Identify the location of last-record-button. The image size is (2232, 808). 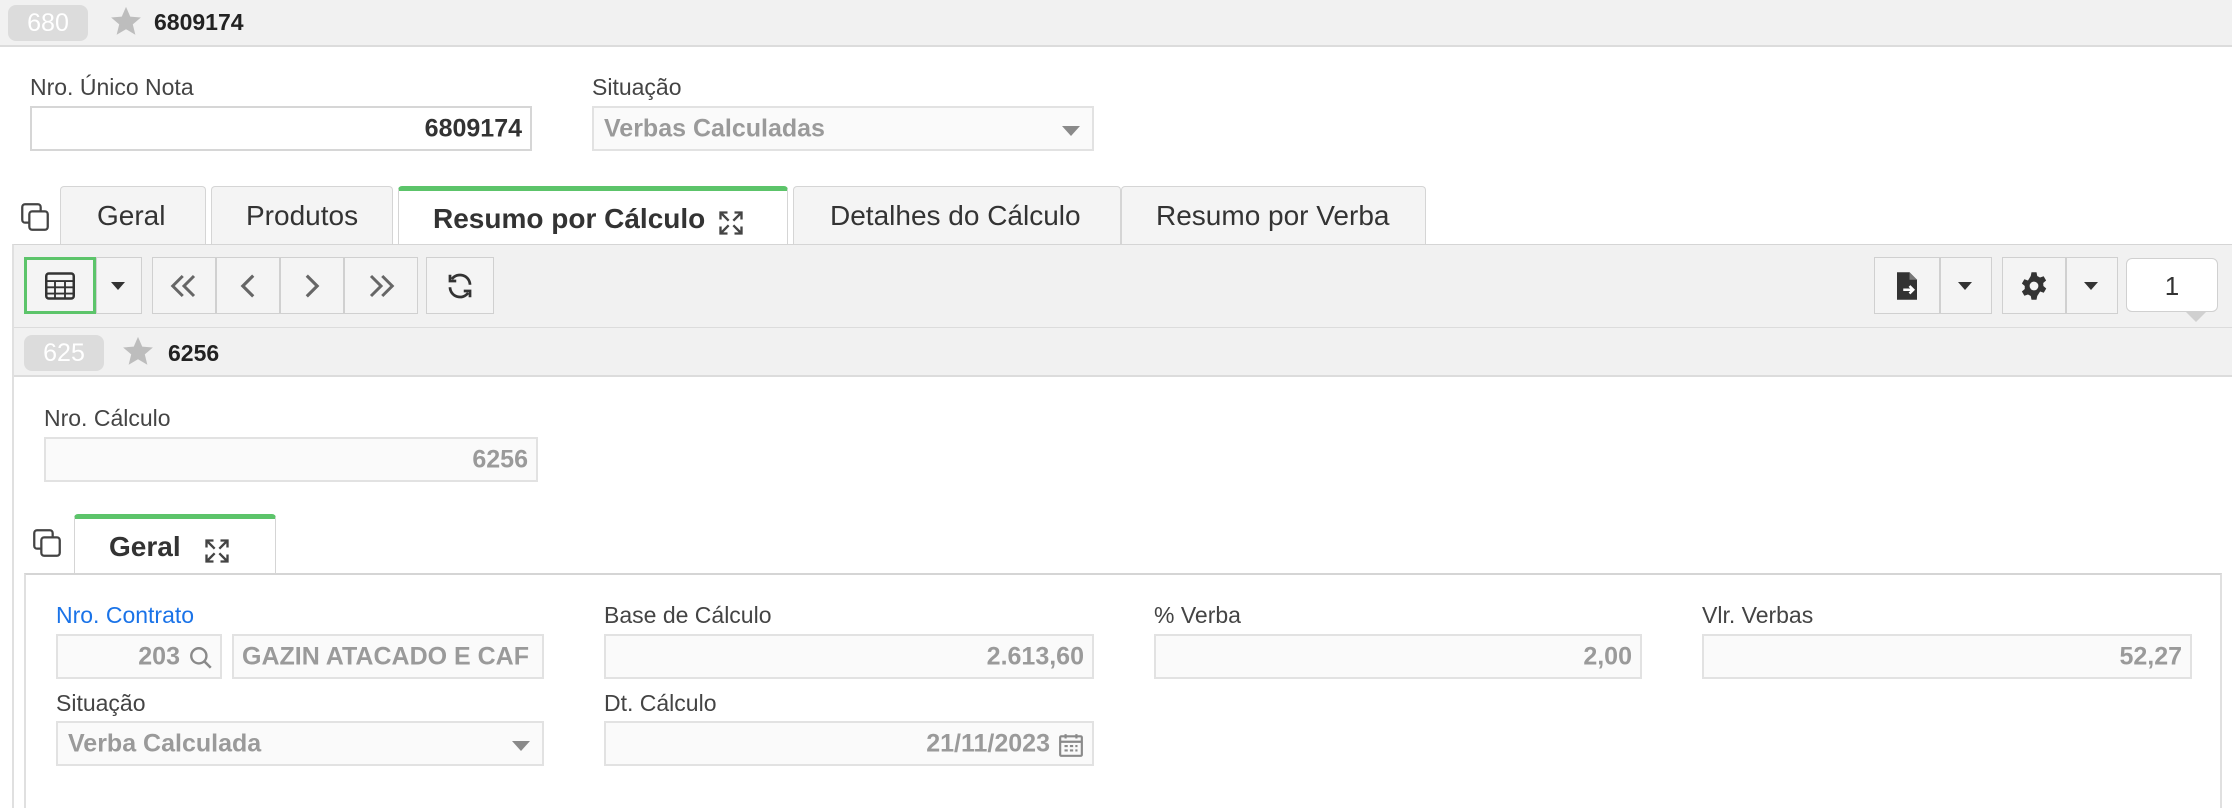
(381, 285).